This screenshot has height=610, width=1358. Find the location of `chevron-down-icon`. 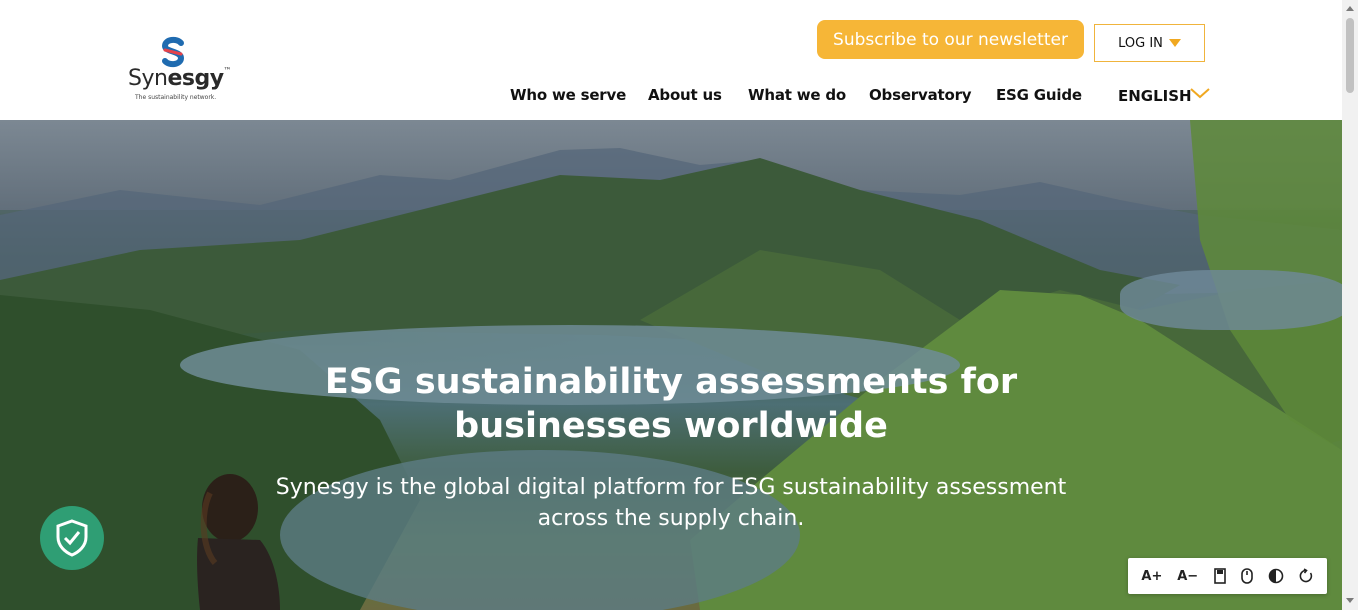

chevron-down-icon is located at coordinates (1200, 93).